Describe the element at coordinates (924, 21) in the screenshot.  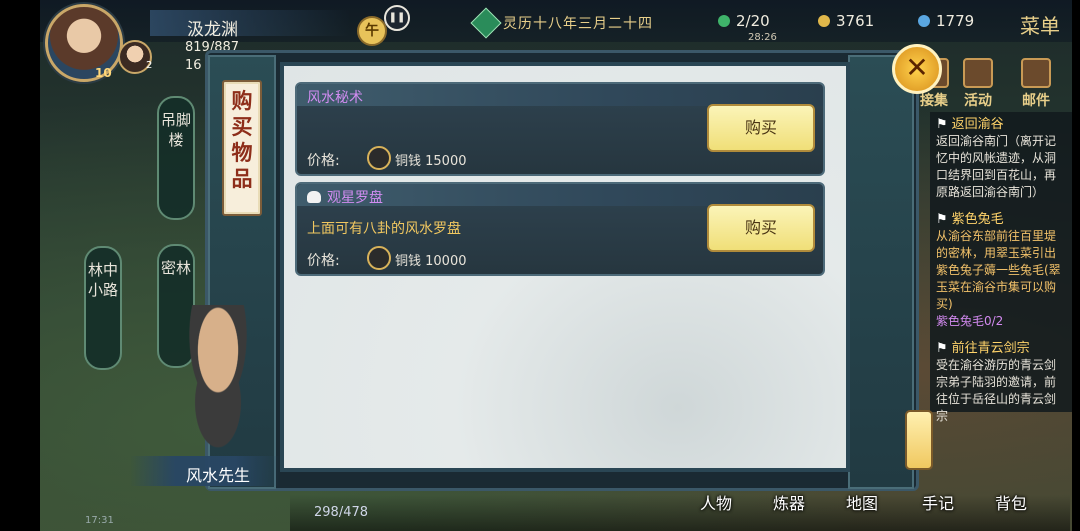
I see `spirit-stone-icon` at that location.